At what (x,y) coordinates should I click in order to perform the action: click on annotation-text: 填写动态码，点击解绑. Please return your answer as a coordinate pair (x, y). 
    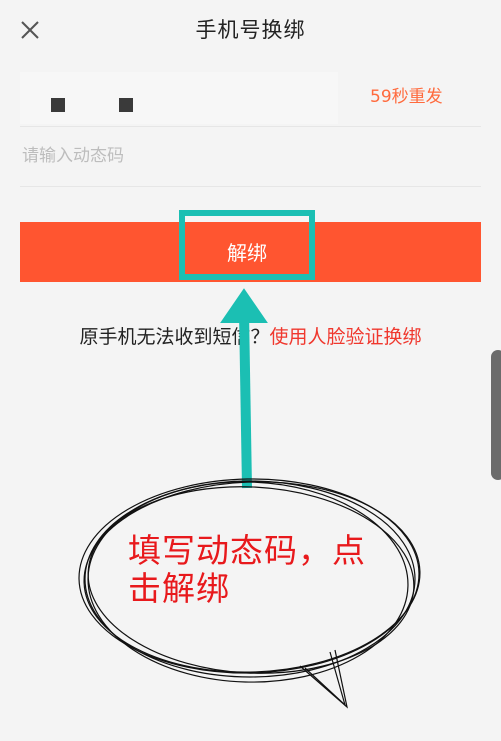
    Looking at the image, I should click on (247, 569).